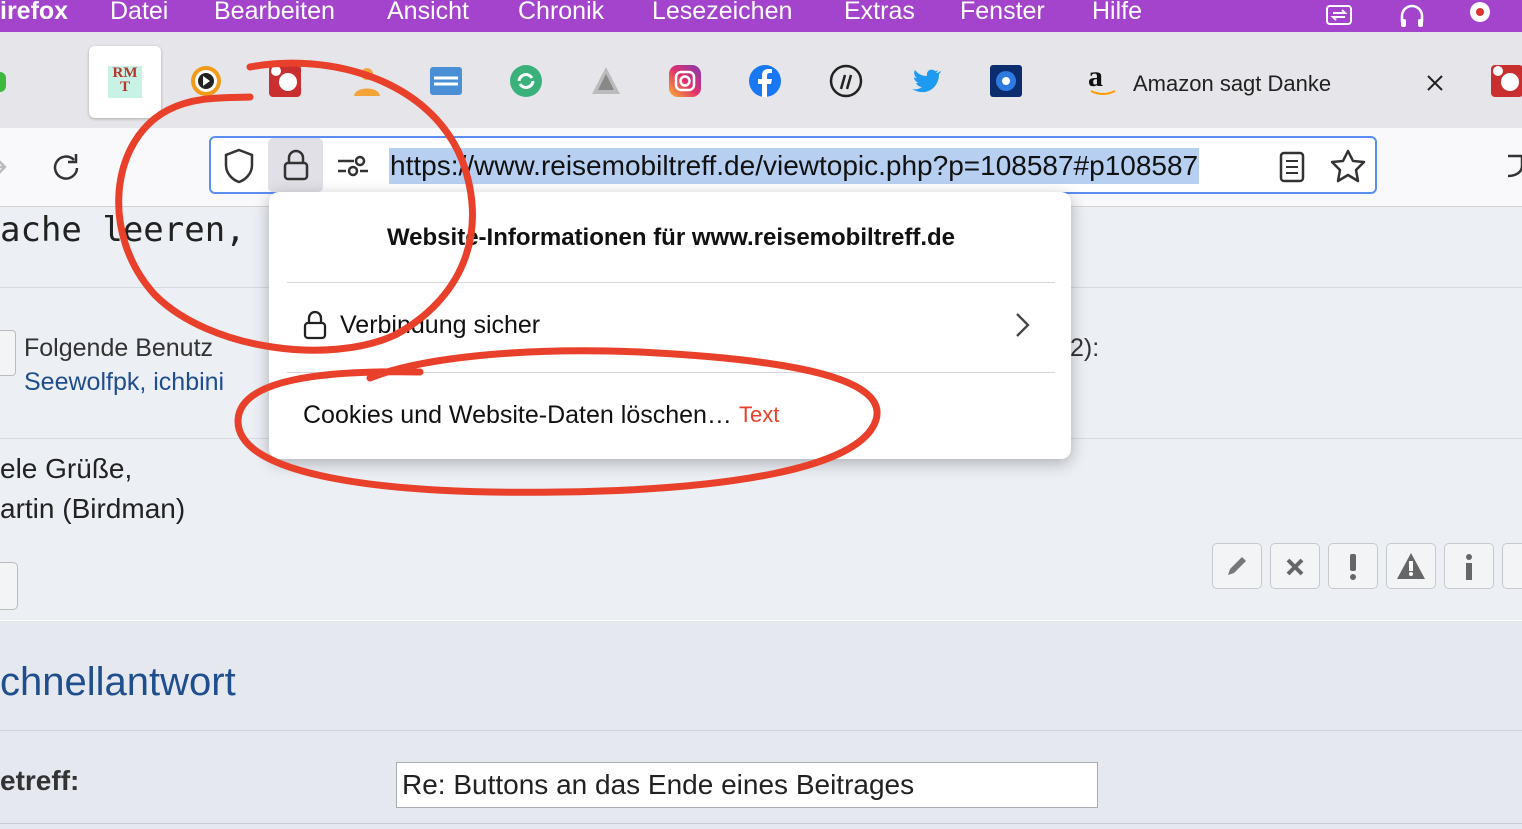 The height and width of the screenshot is (829, 1522). I want to click on quick-reply-heading: chnellantwort, so click(118, 682).